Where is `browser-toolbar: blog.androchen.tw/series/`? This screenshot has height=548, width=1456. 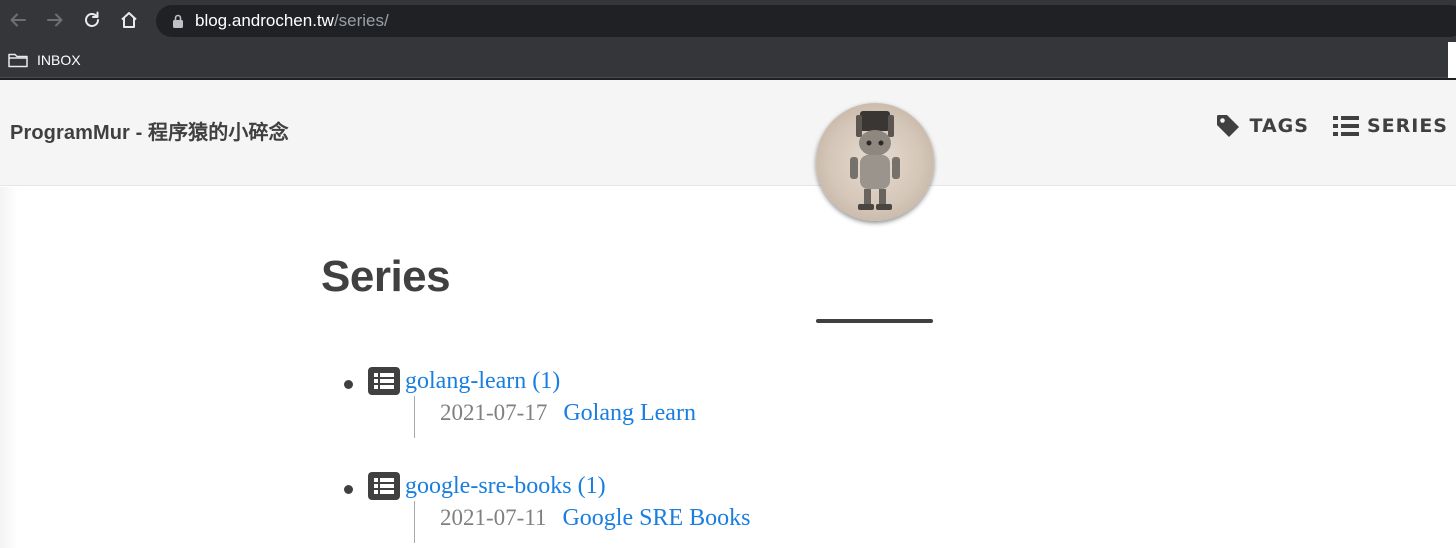 browser-toolbar: blog.androchen.tw/series/ is located at coordinates (728, 21).